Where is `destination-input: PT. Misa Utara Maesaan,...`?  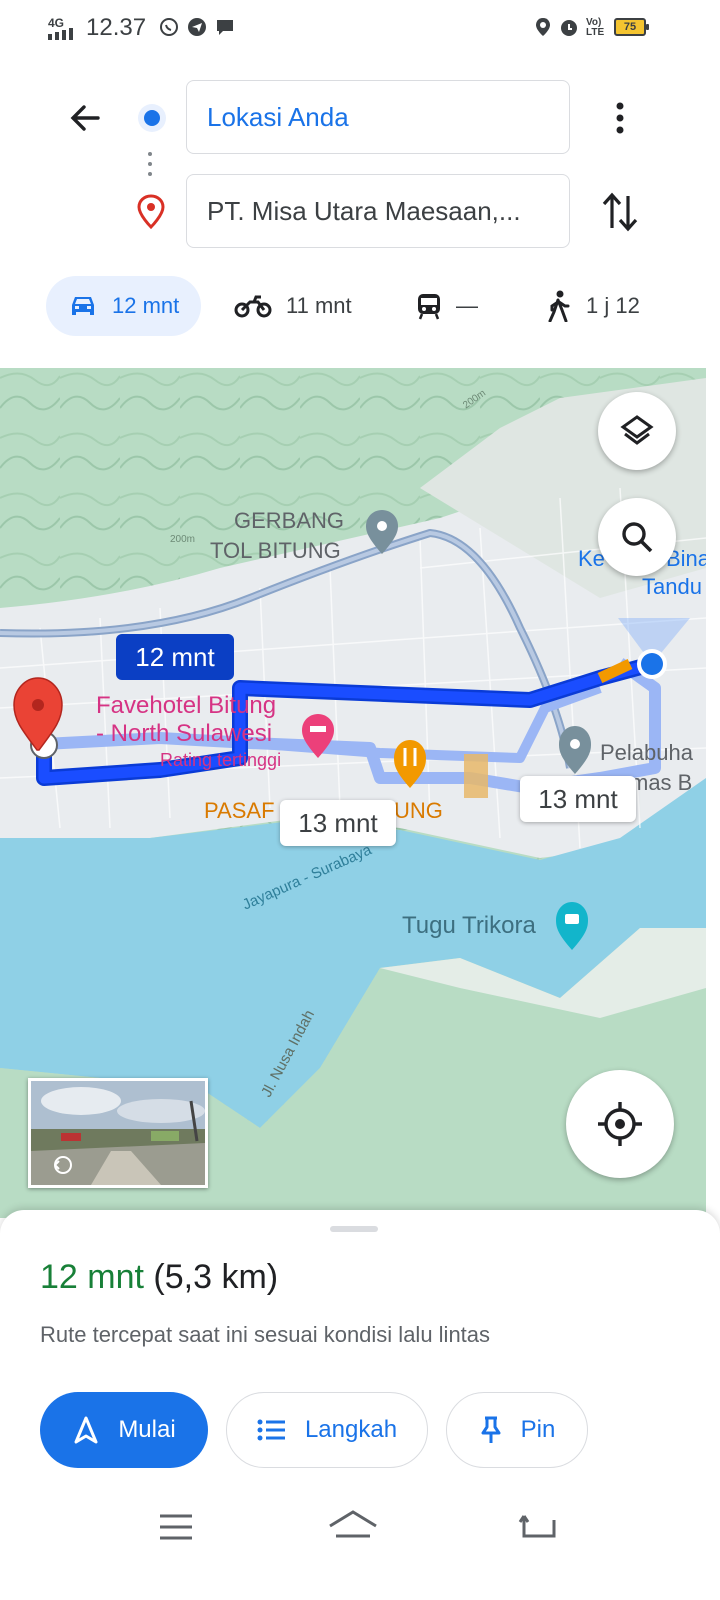 destination-input: PT. Misa Utara Maesaan,... is located at coordinates (378, 211).